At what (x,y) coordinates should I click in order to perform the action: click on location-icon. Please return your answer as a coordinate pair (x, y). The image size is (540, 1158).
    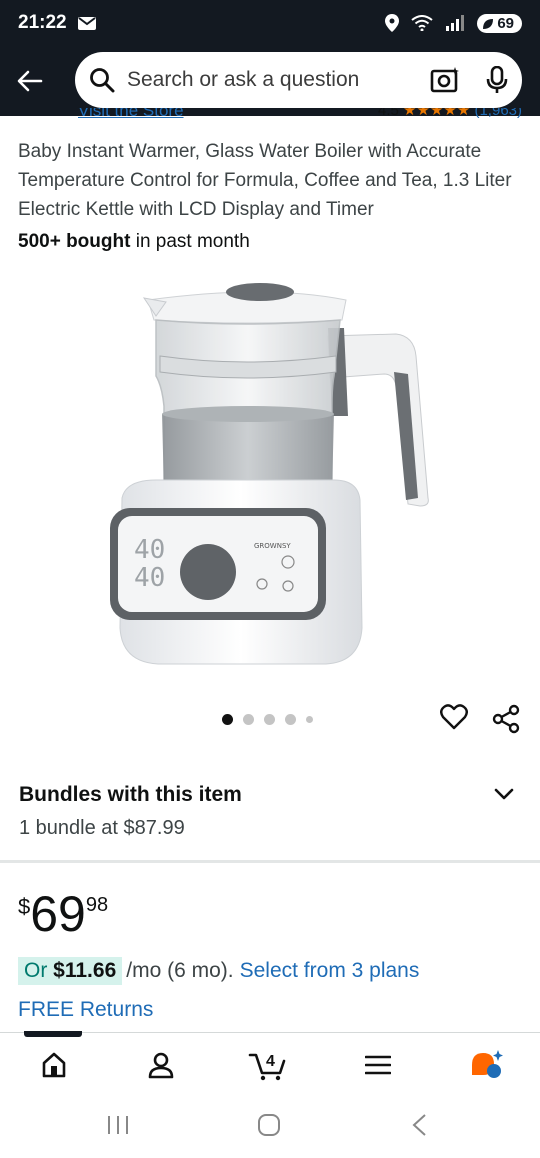
    Looking at the image, I should click on (392, 23).